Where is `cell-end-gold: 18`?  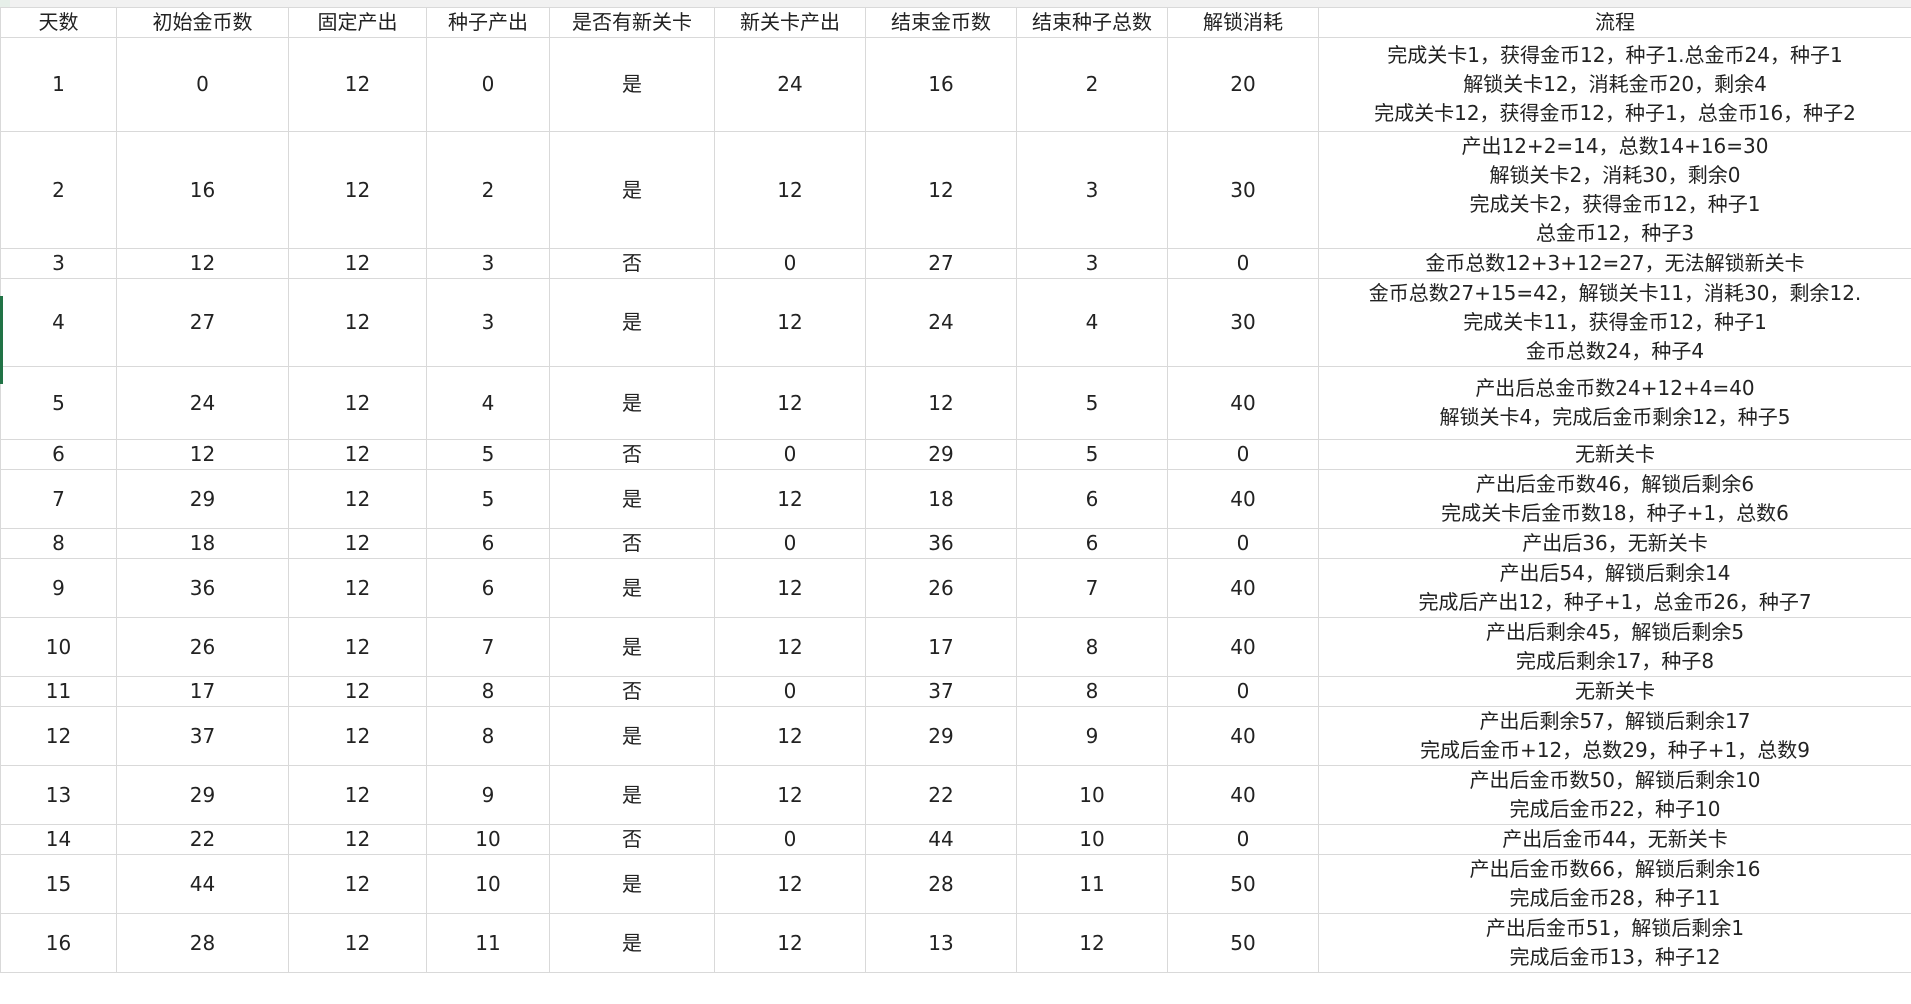
cell-end-gold: 18 is located at coordinates (941, 499).